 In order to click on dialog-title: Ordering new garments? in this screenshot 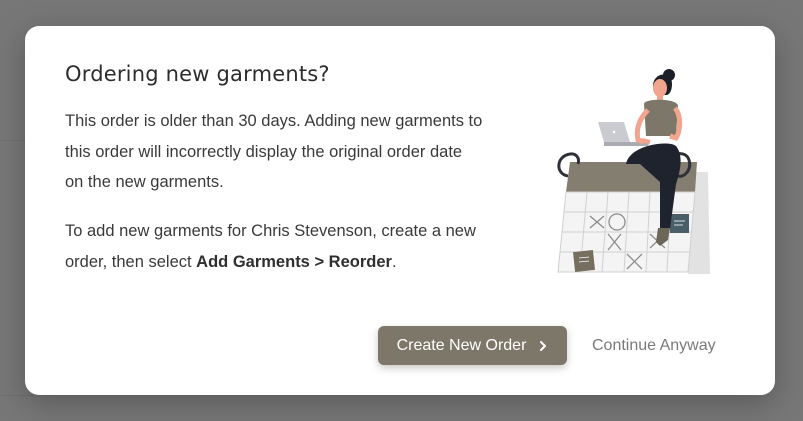, I will do `click(197, 74)`.